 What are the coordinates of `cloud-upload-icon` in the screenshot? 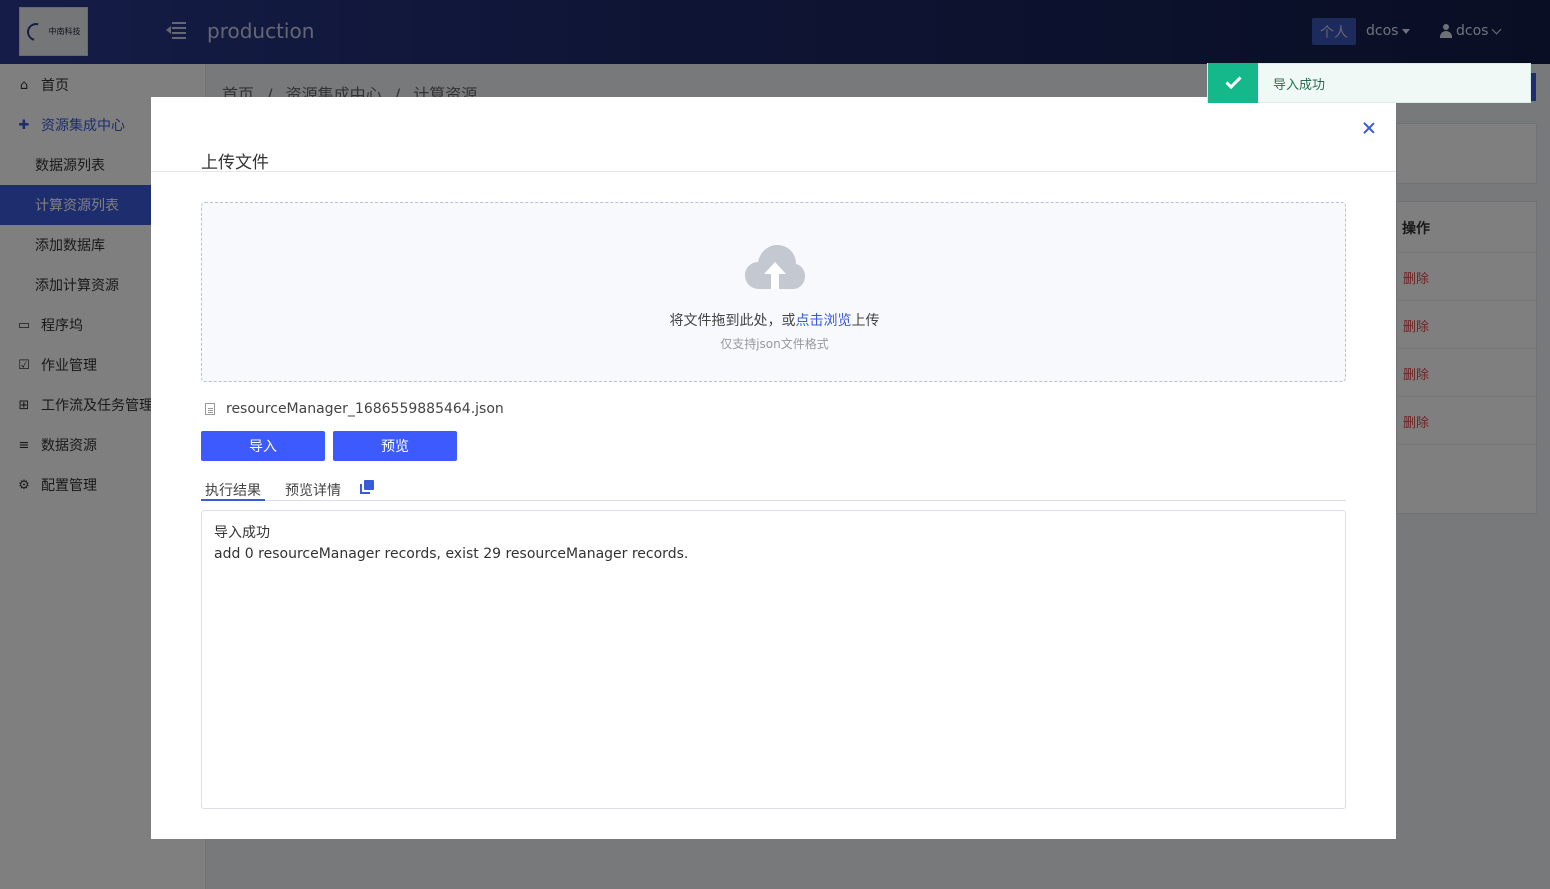 It's located at (775, 267).